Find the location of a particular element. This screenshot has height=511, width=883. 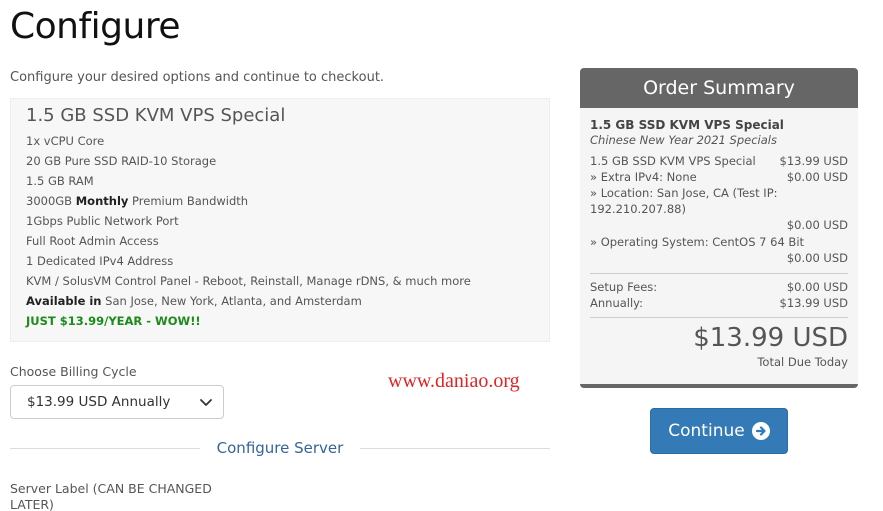

summary-product-group: Chinese New Year 2021 Specials is located at coordinates (683, 140).